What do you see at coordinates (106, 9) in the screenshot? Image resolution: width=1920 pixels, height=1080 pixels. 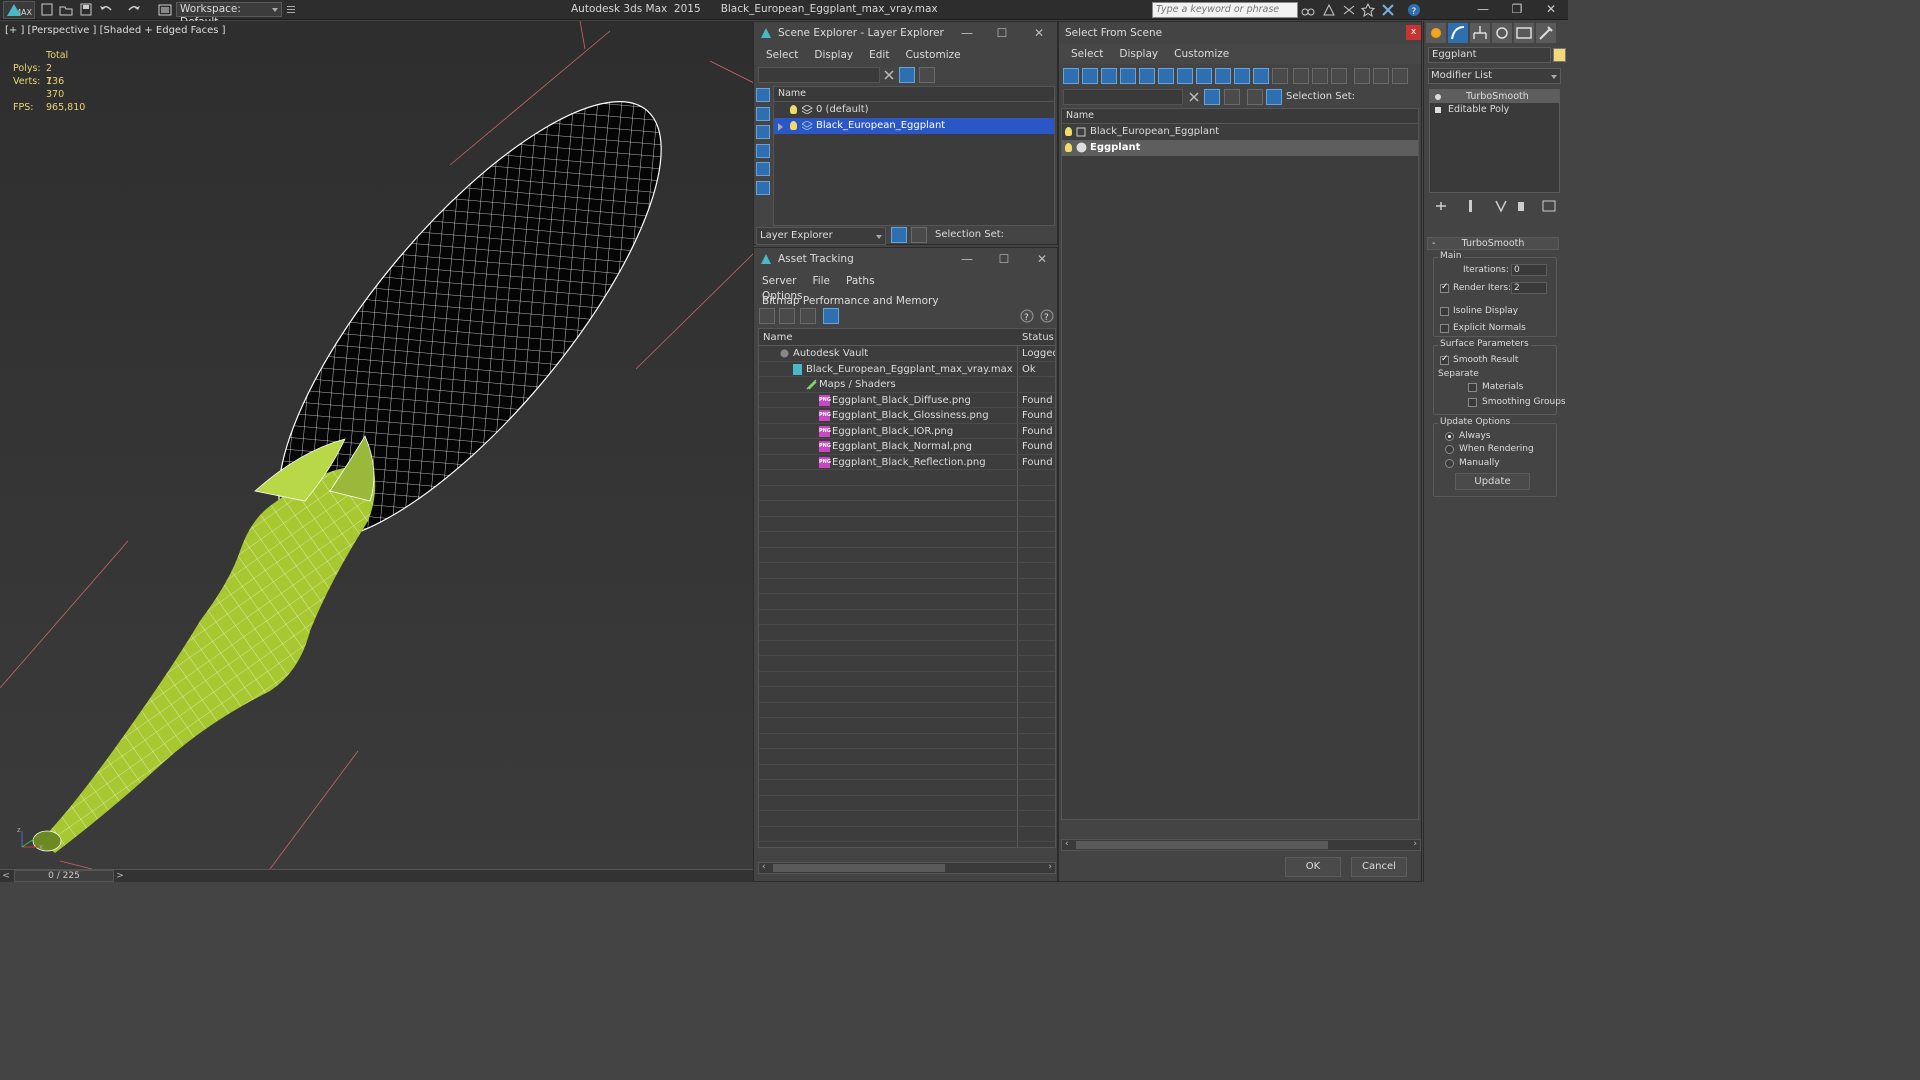 I see `undo-icon` at bounding box center [106, 9].